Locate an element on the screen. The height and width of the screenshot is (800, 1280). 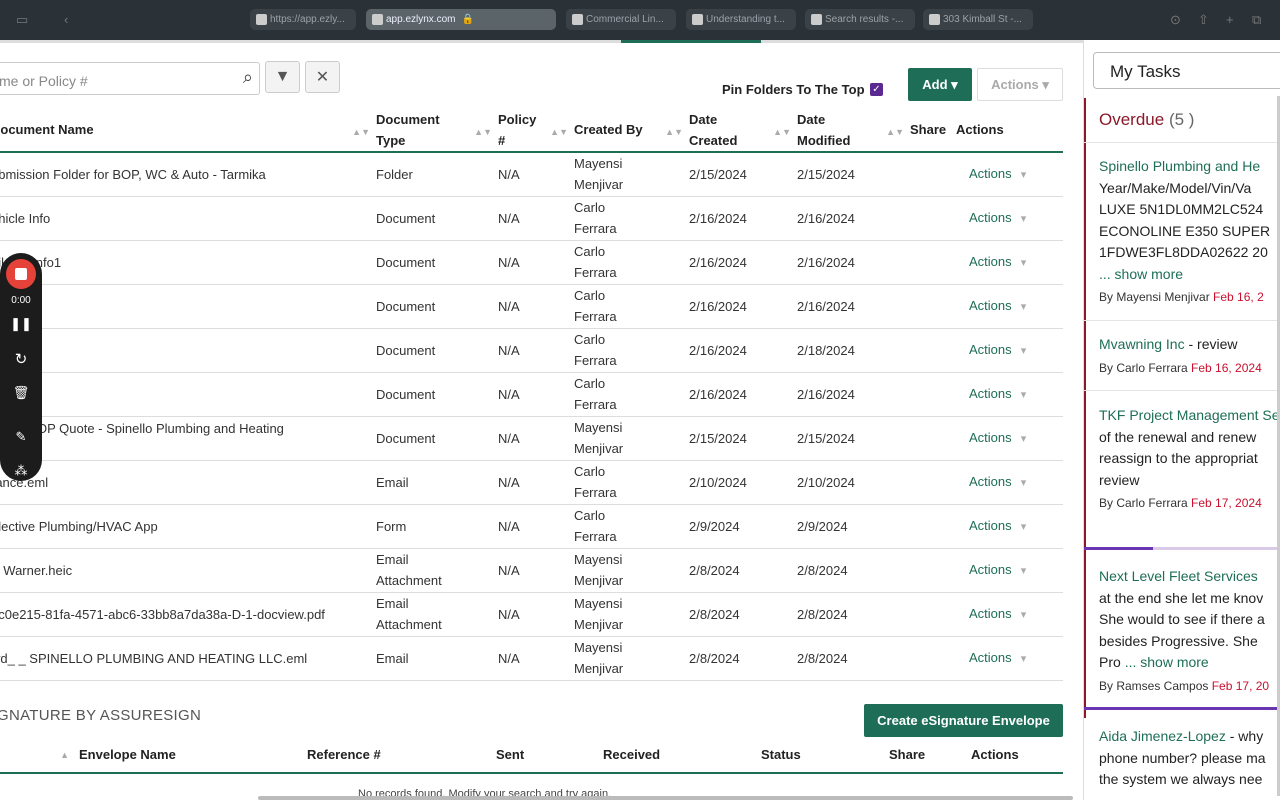
document-name: ill Warner.heic is located at coordinates (36, 570).